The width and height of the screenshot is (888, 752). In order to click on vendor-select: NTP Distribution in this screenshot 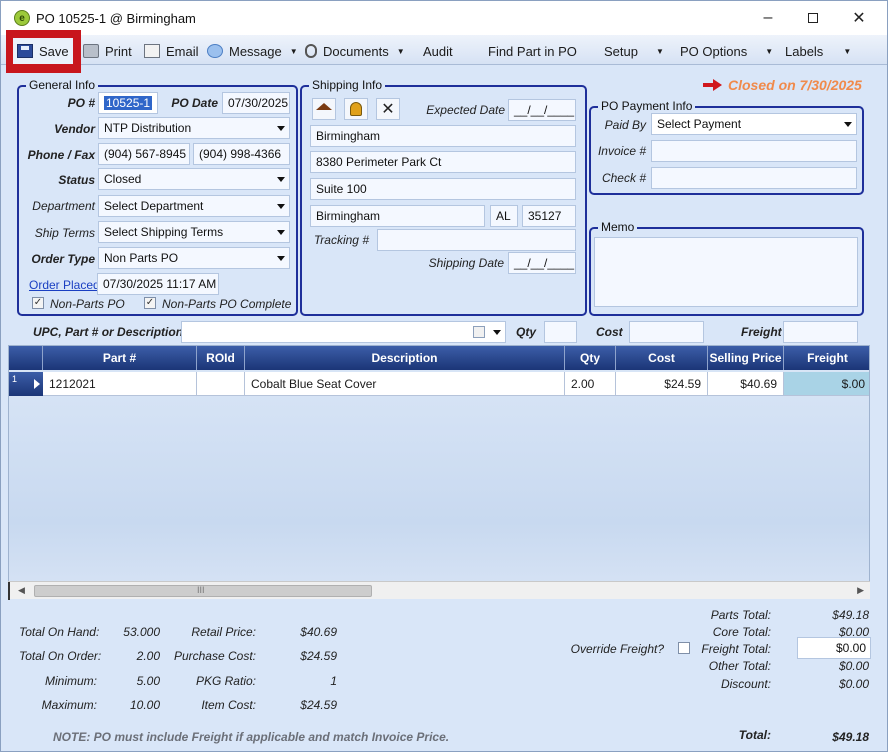, I will do `click(194, 128)`.